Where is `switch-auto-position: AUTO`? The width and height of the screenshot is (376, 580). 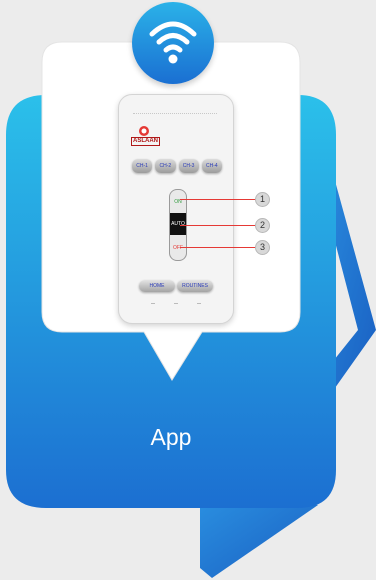
switch-auto-position: AUTO is located at coordinates (178, 224).